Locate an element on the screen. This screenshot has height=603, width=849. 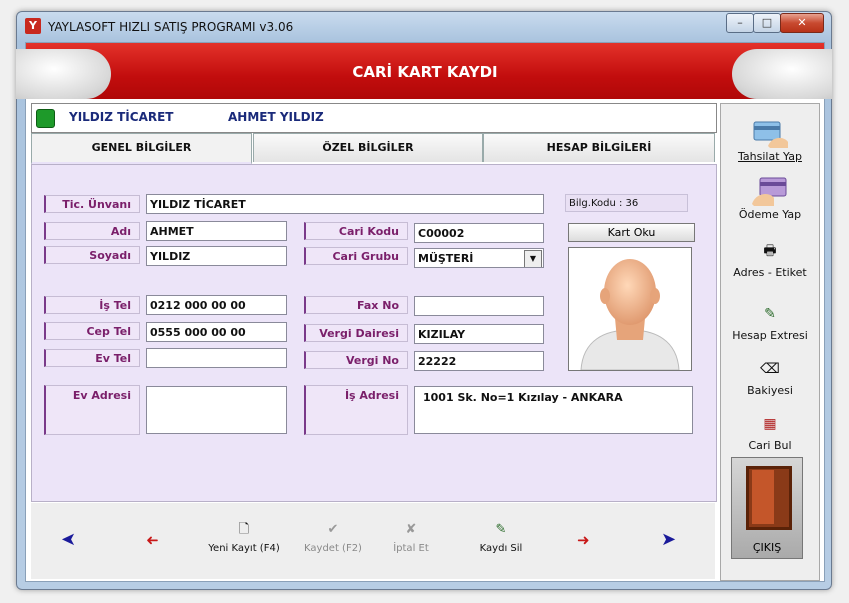
info-company-name: YILDIZ TİCARET is located at coordinates (121, 117).